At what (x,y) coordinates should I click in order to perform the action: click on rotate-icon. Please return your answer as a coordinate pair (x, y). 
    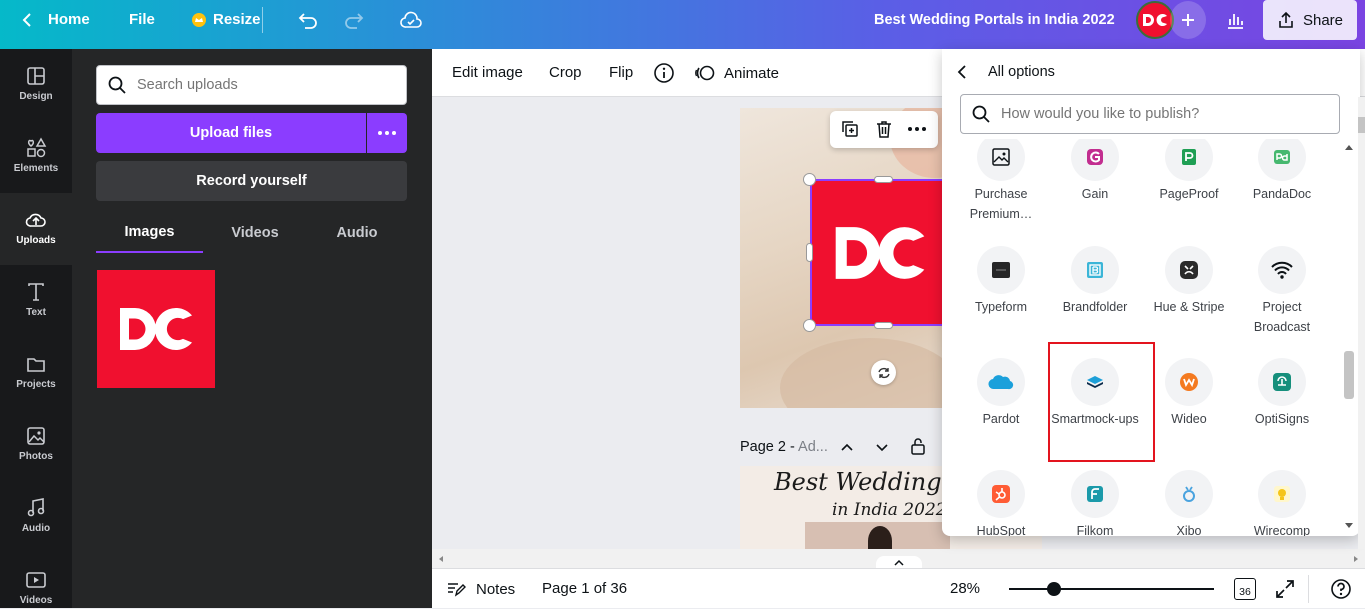
    Looking at the image, I should click on (883, 372).